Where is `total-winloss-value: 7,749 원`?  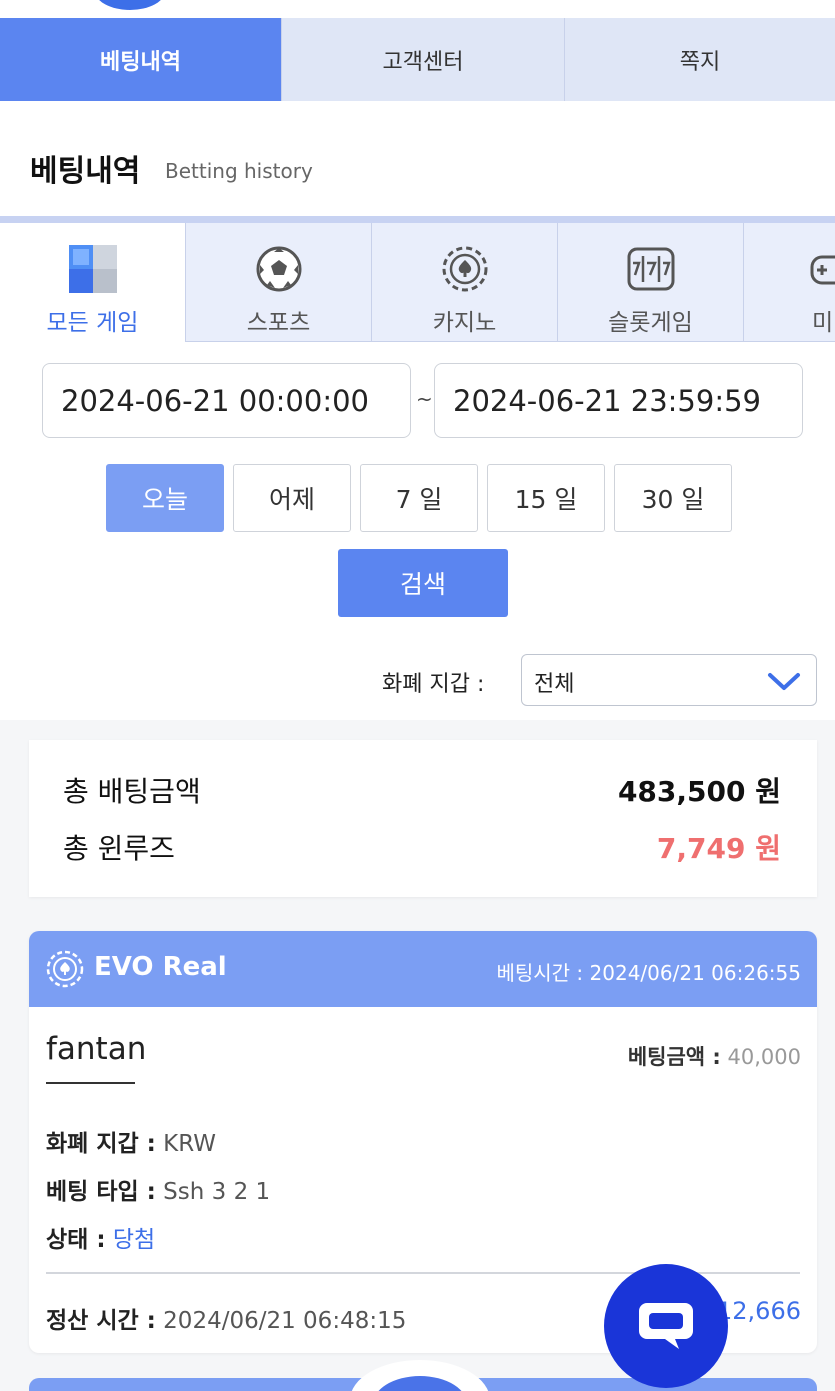
total-winloss-value: 7,749 원 is located at coordinates (718, 848).